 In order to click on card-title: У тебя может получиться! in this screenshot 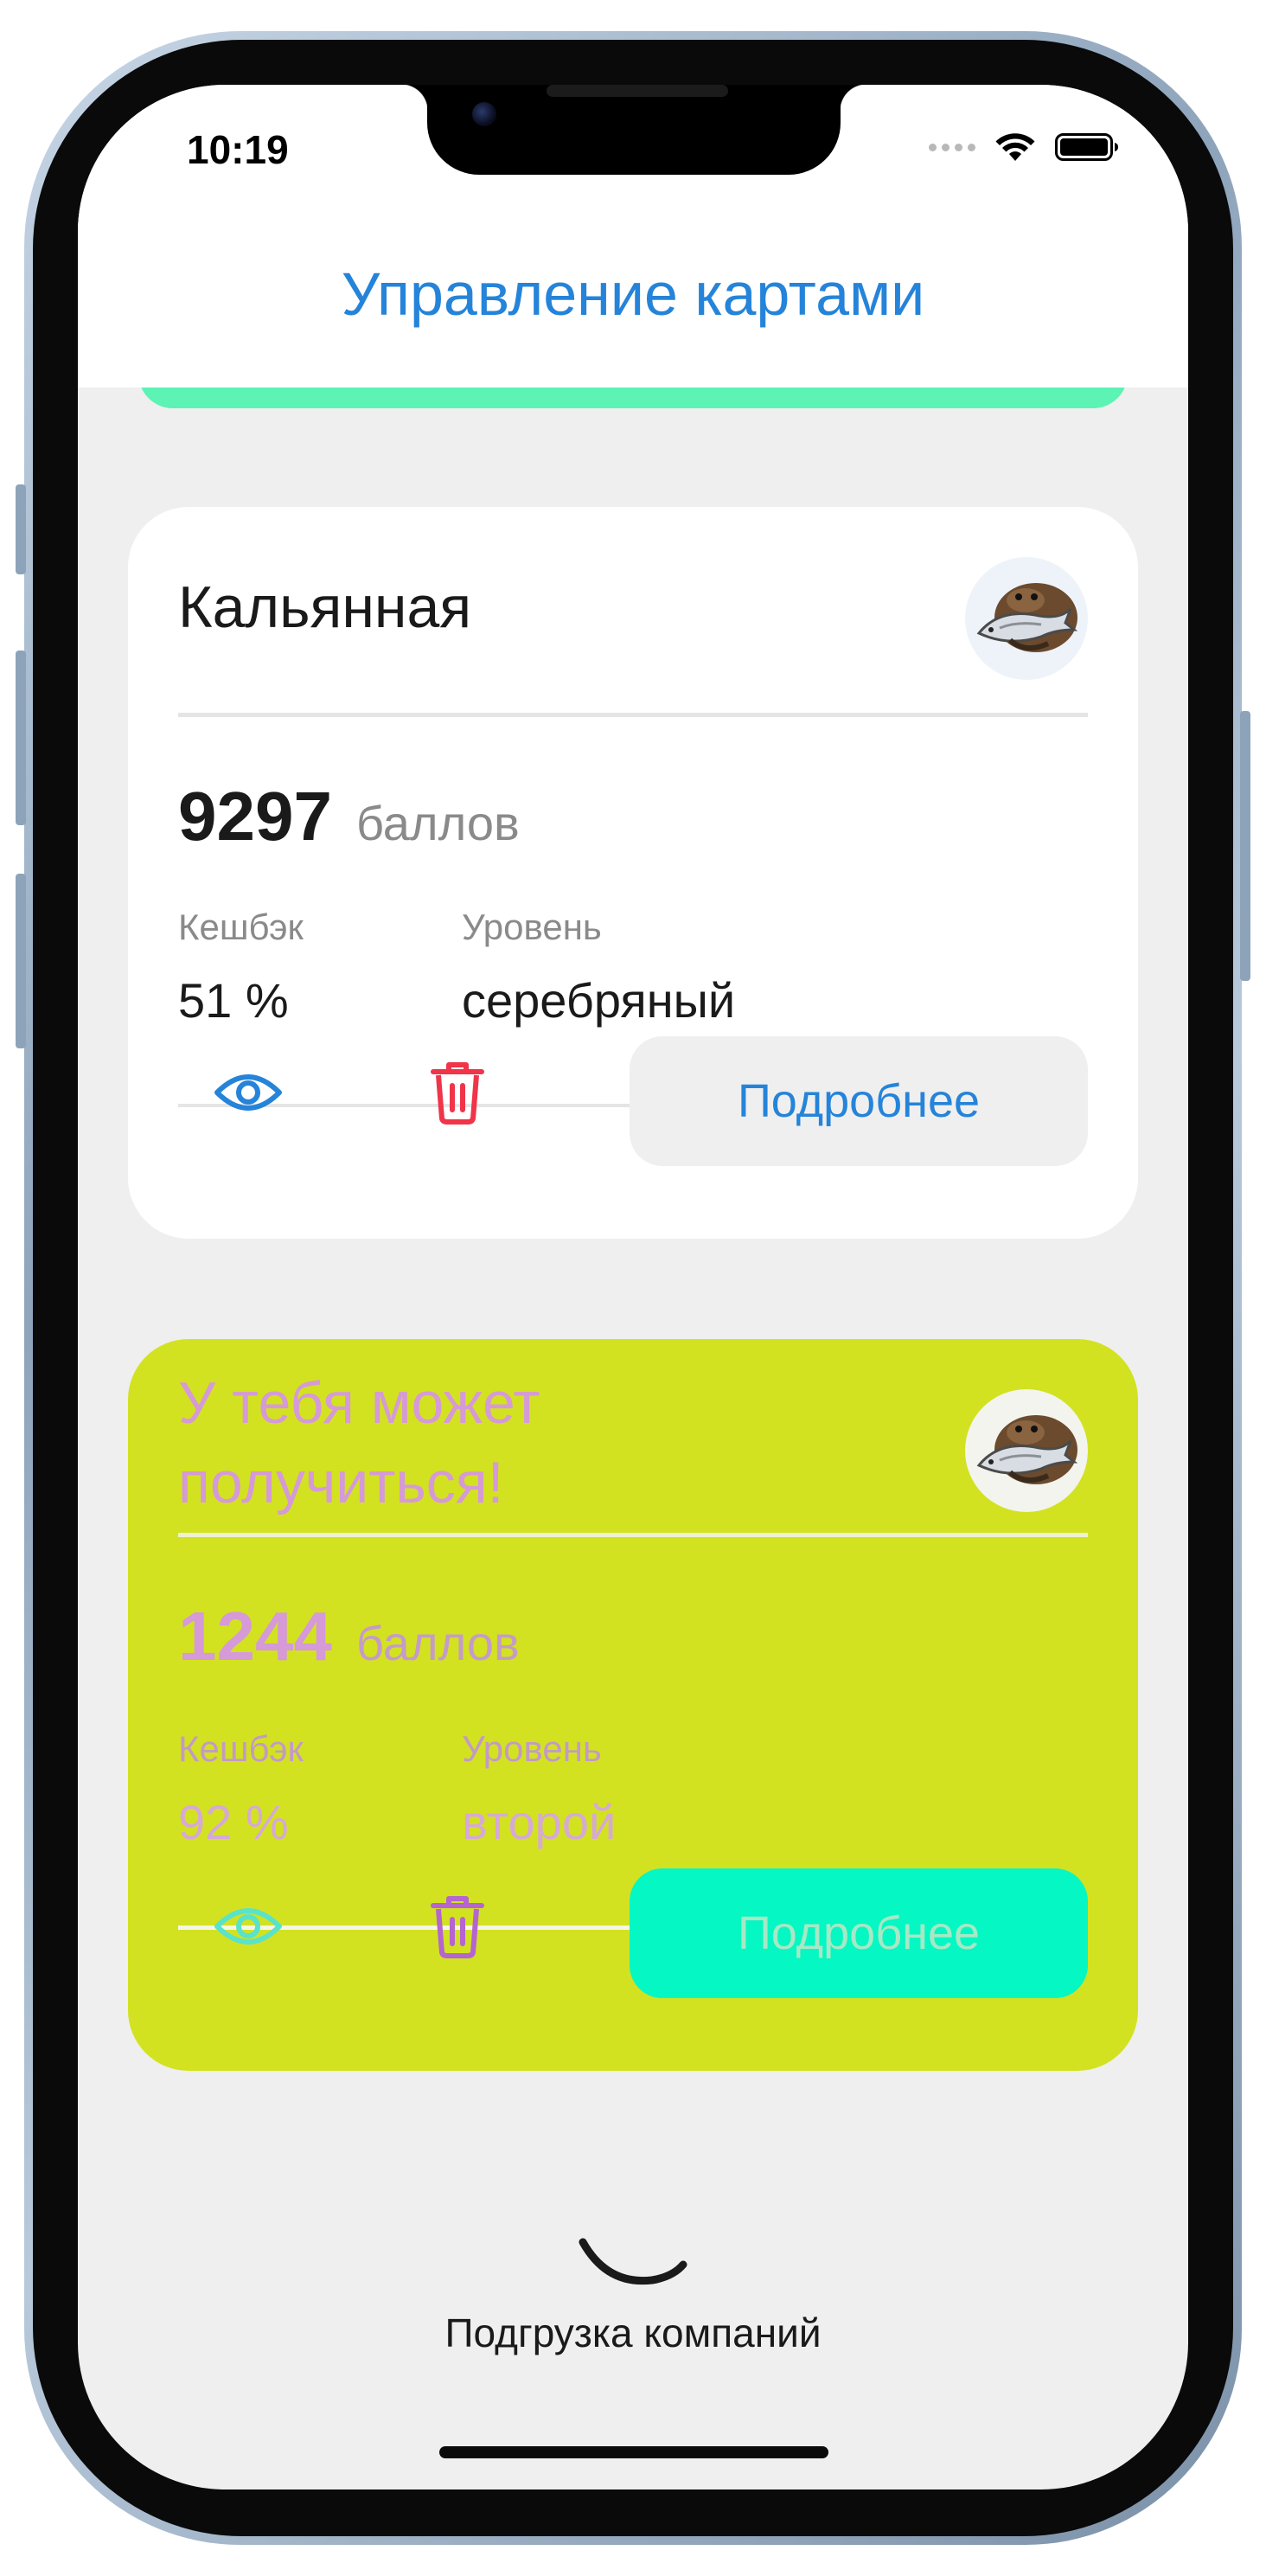, I will do `click(359, 1442)`.